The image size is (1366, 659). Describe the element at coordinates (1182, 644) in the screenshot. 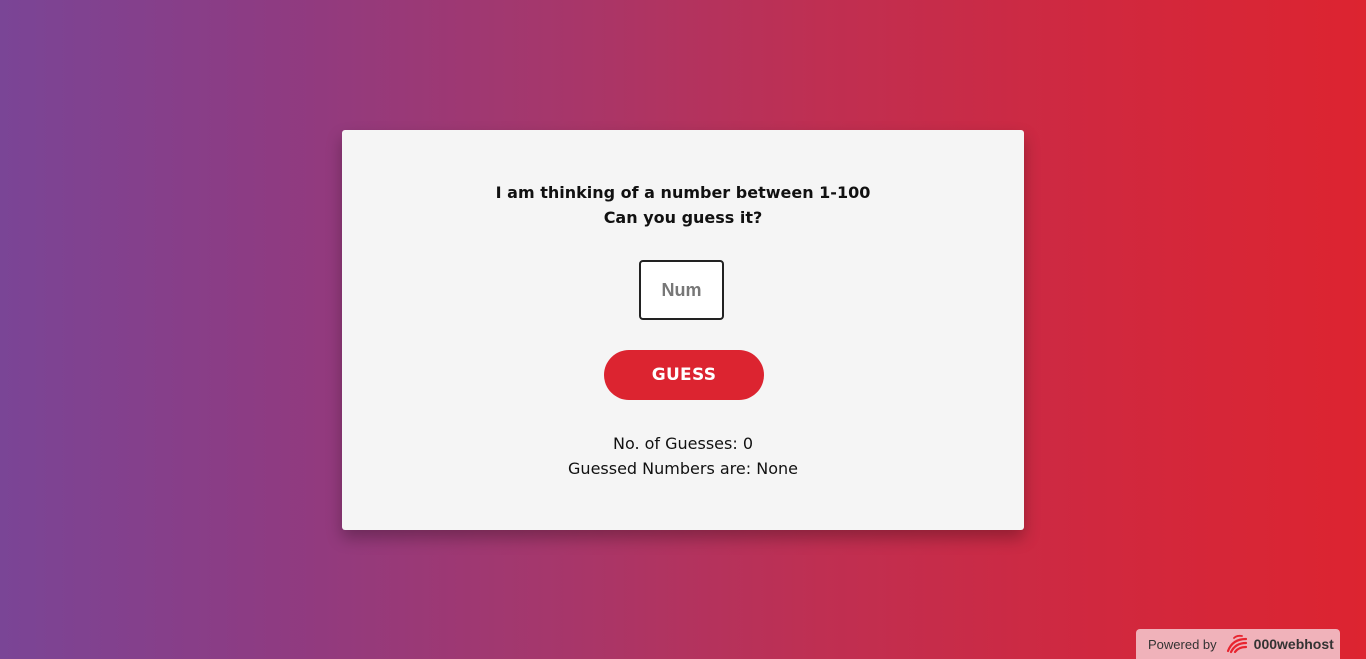

I see `powered-by-label: Powered by` at that location.